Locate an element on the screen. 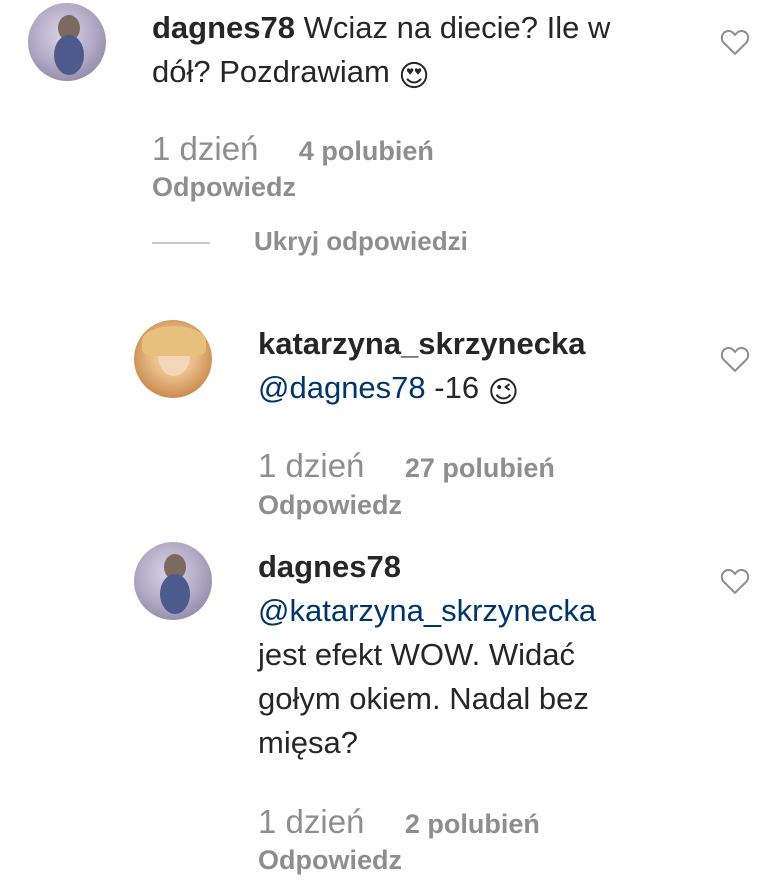 Image resolution: width=780 pixels, height=882 pixels. comment-text: katarzyna_skrzynecka @dagnes78 -16 😉 is located at coordinates (478, 368).